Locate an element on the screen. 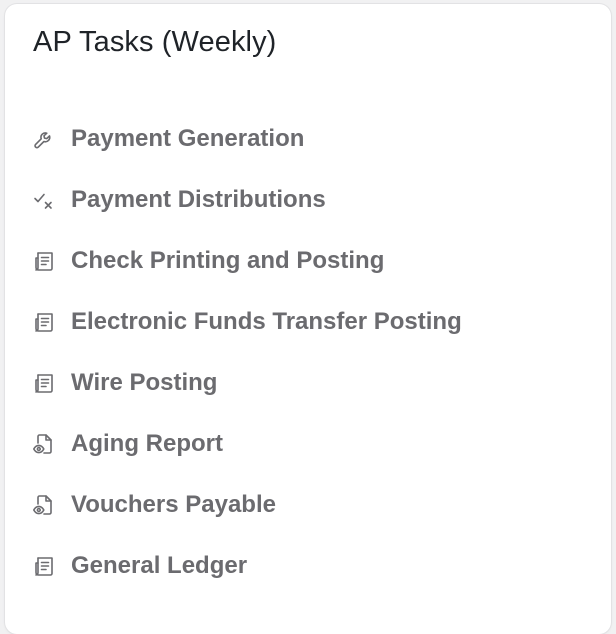  task-label: Aging Report is located at coordinates (147, 443).